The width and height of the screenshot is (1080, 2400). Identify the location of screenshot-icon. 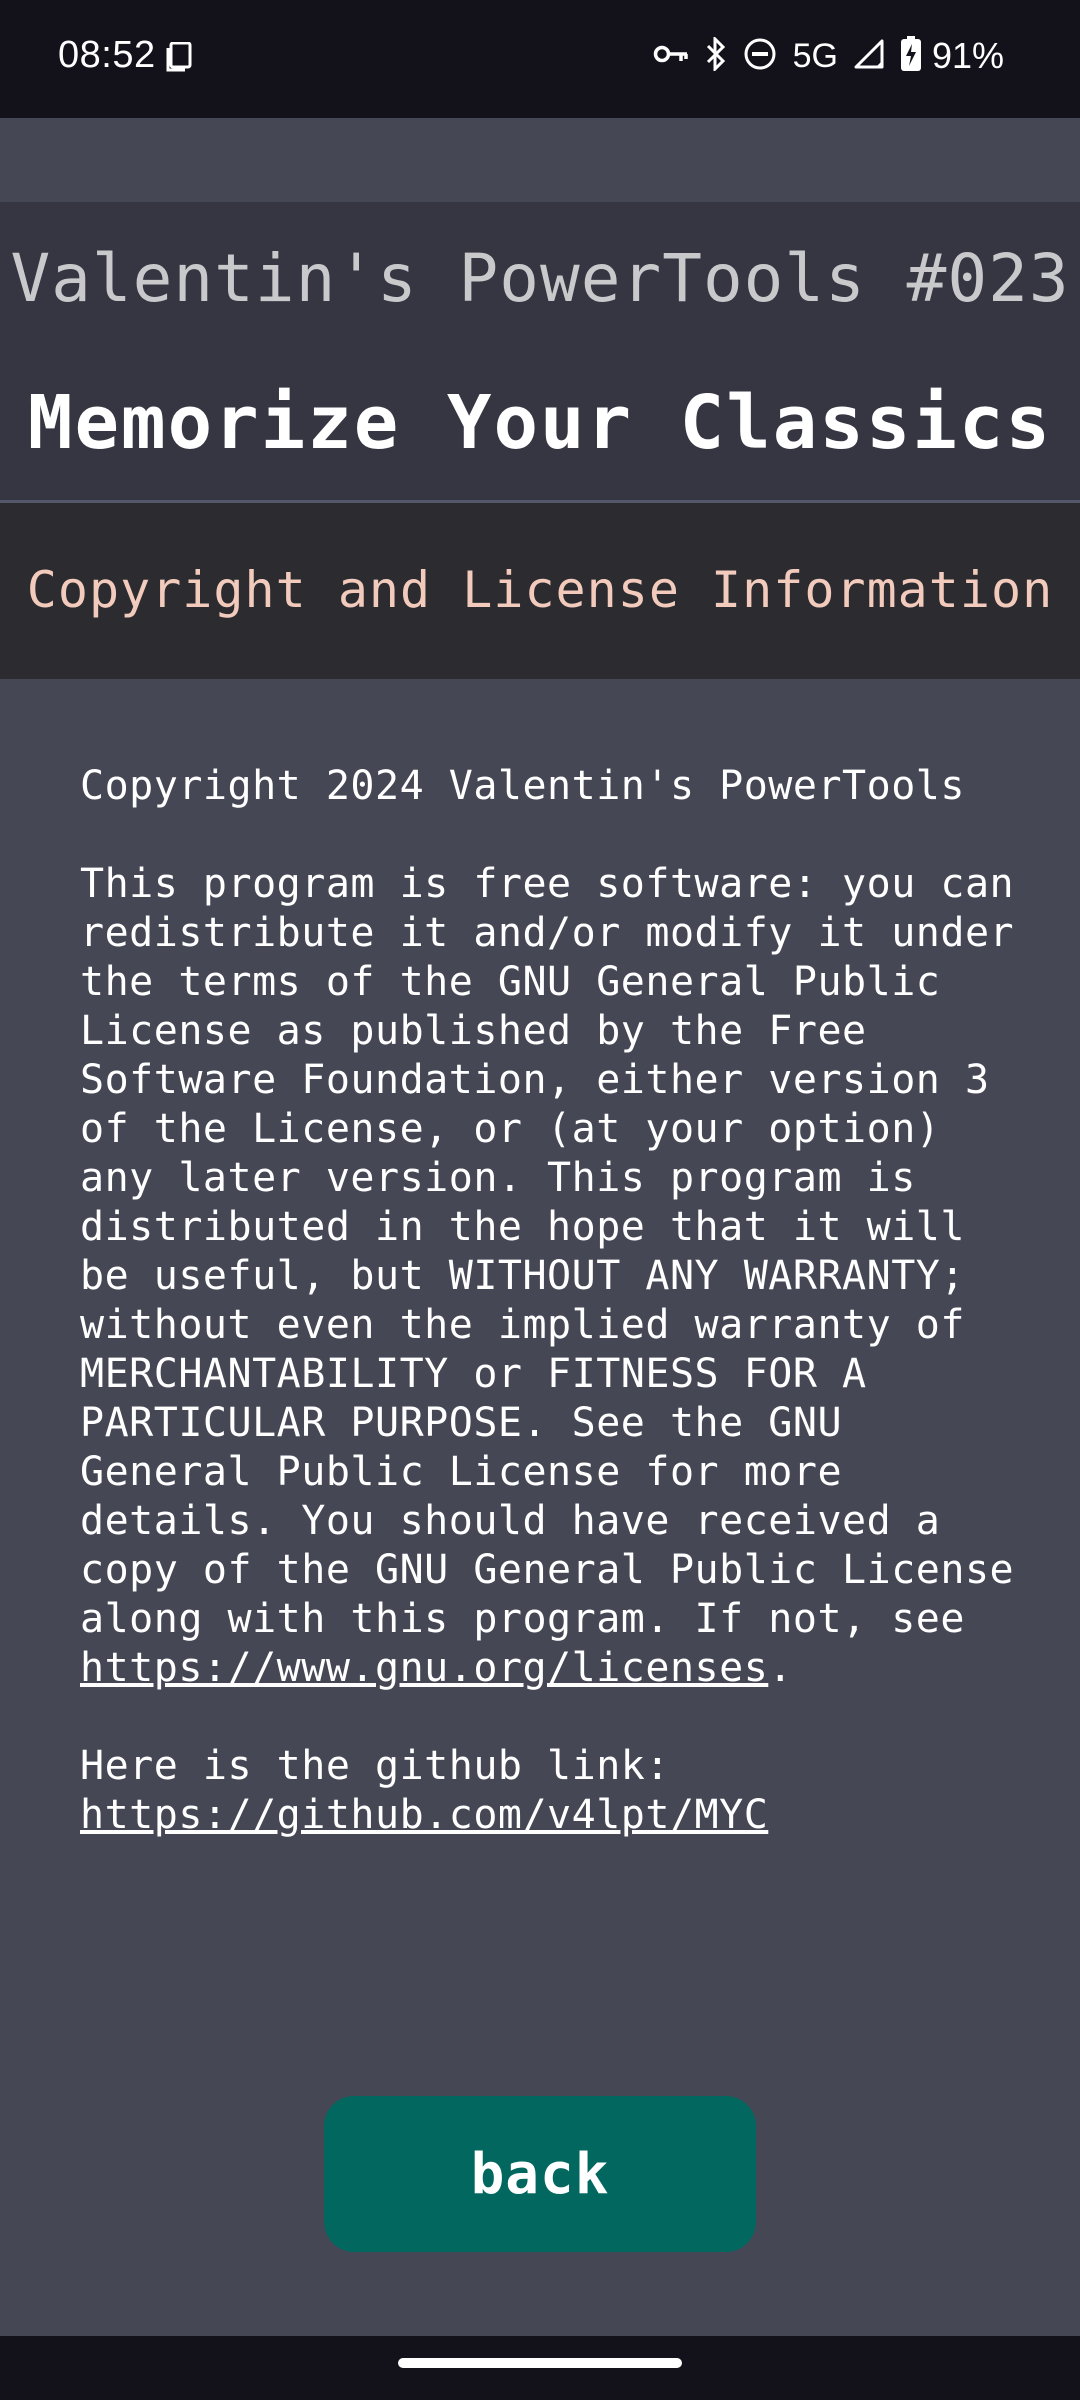
(179, 56).